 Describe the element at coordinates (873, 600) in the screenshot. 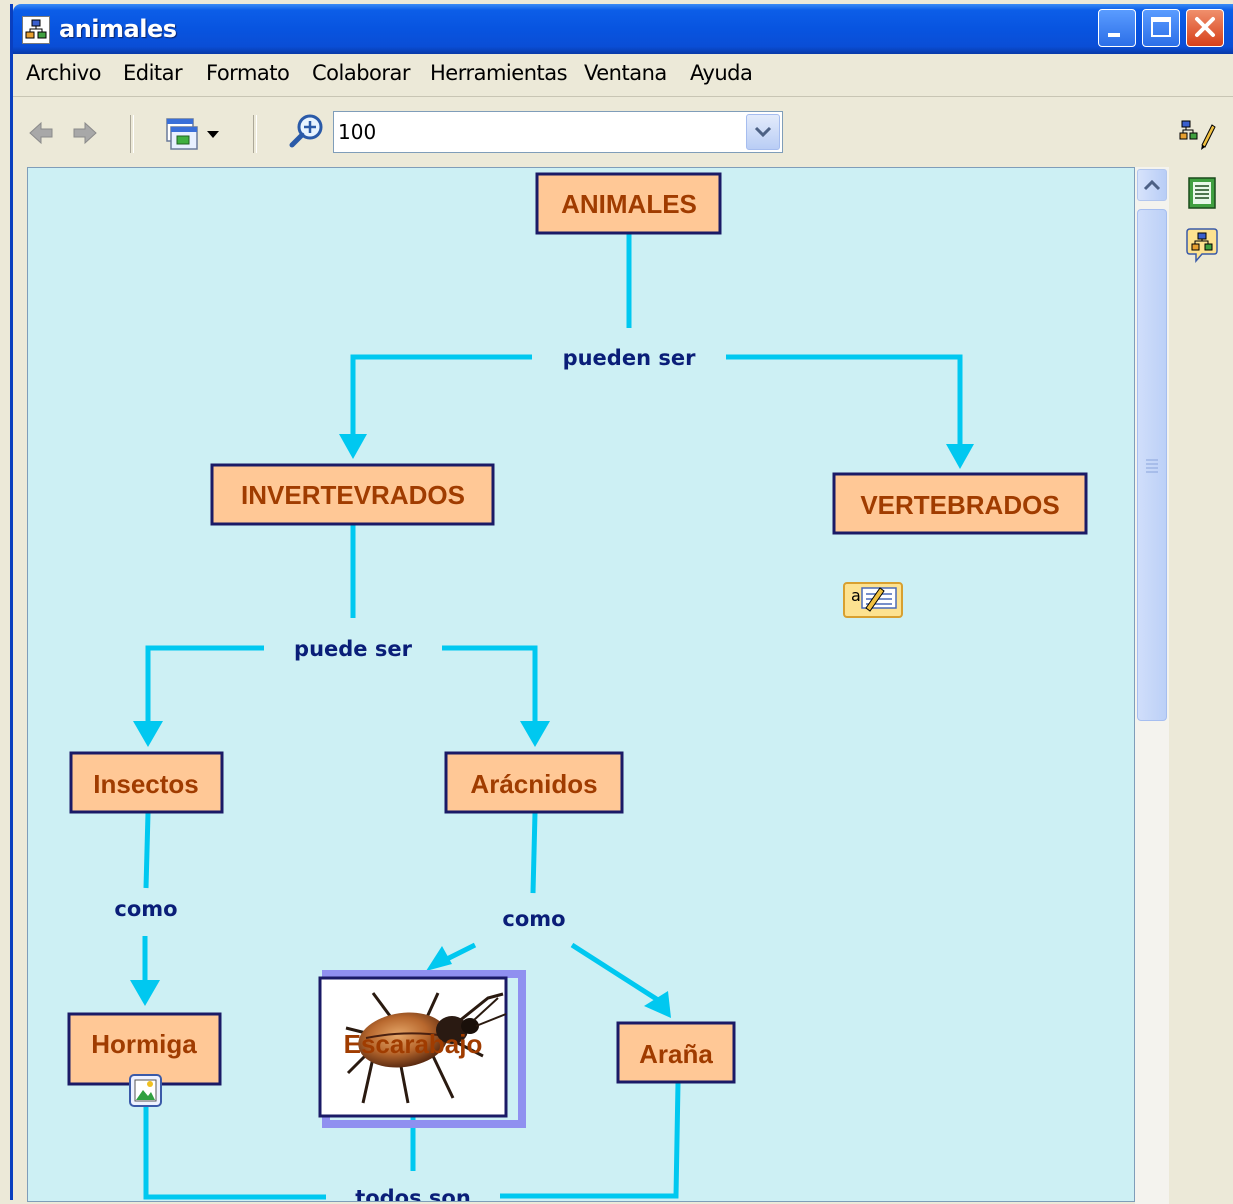

I see `annotation-note-icon: a` at that location.